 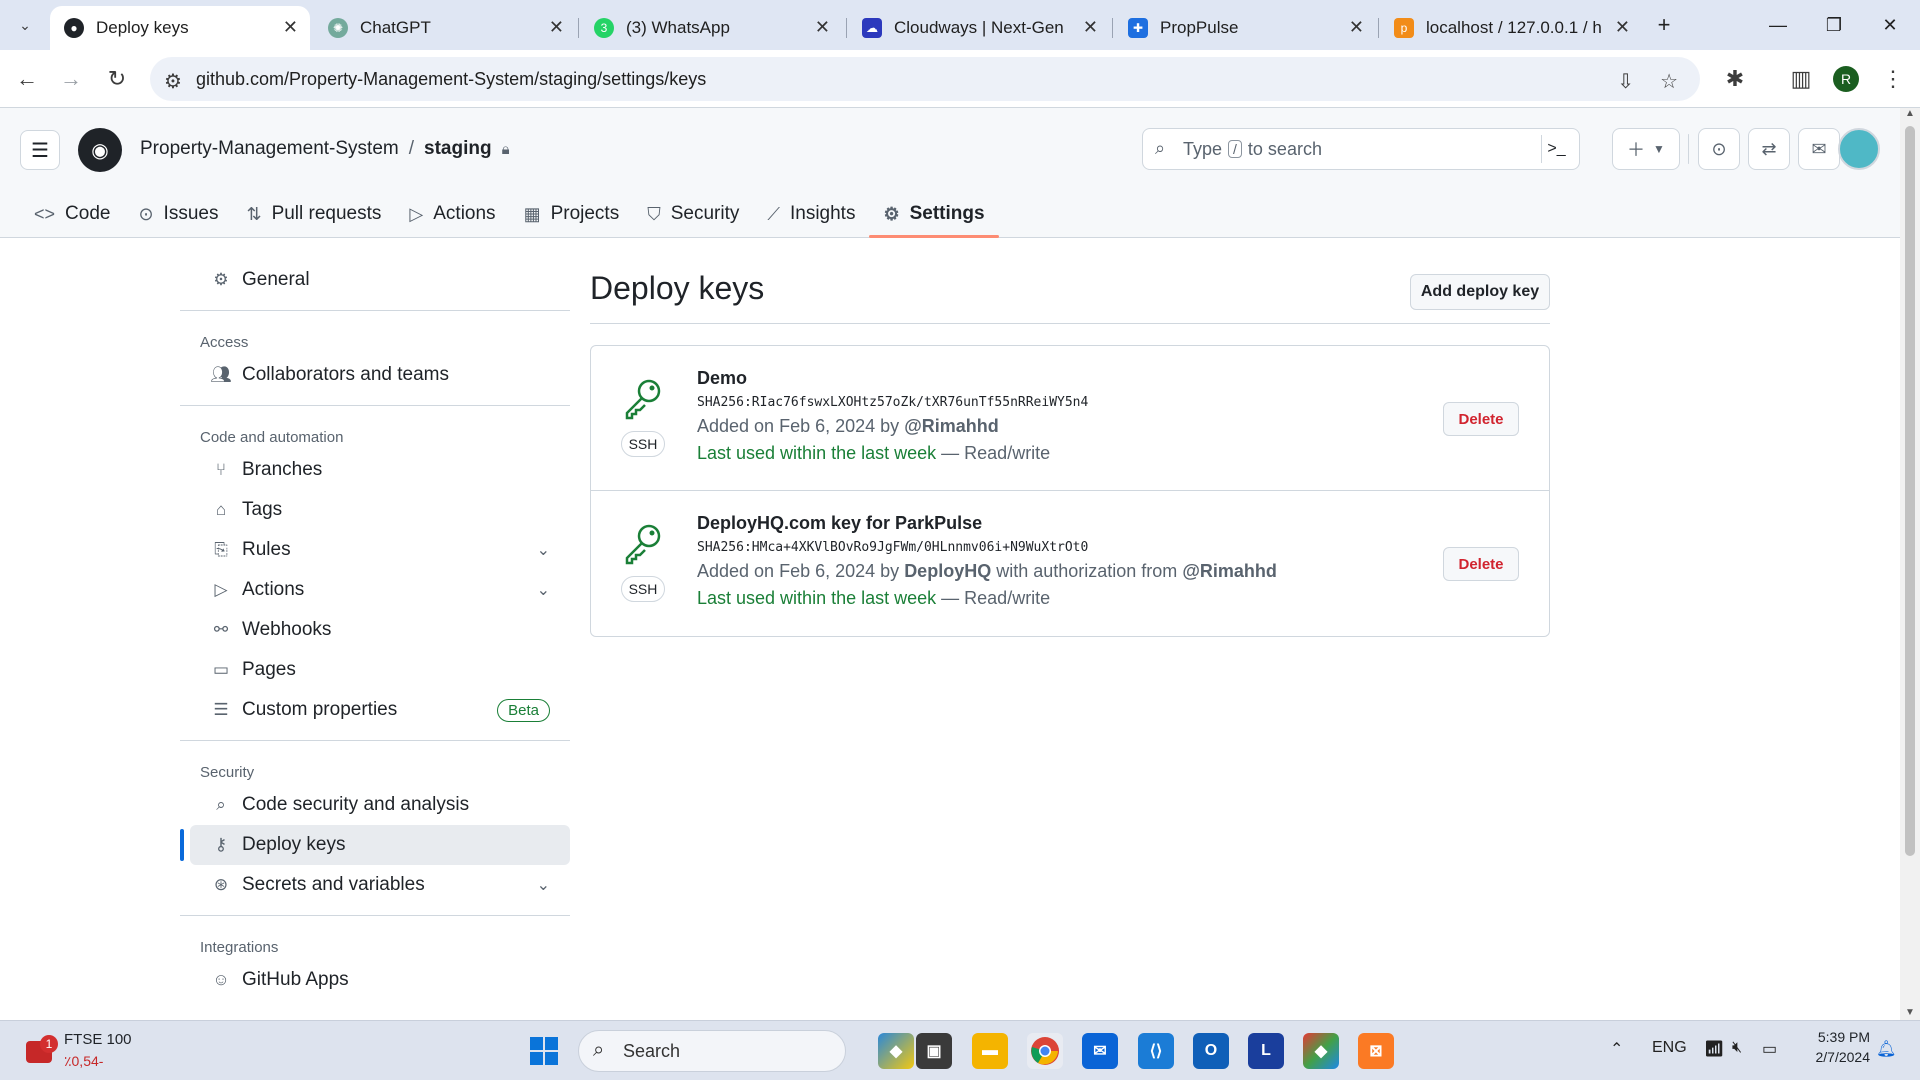 What do you see at coordinates (1819, 149) in the screenshot?
I see `inbox-icon: ✉` at bounding box center [1819, 149].